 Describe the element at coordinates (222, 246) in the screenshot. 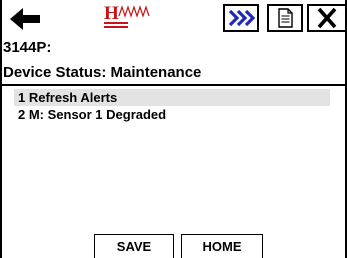

I see `home-button: HOME` at that location.